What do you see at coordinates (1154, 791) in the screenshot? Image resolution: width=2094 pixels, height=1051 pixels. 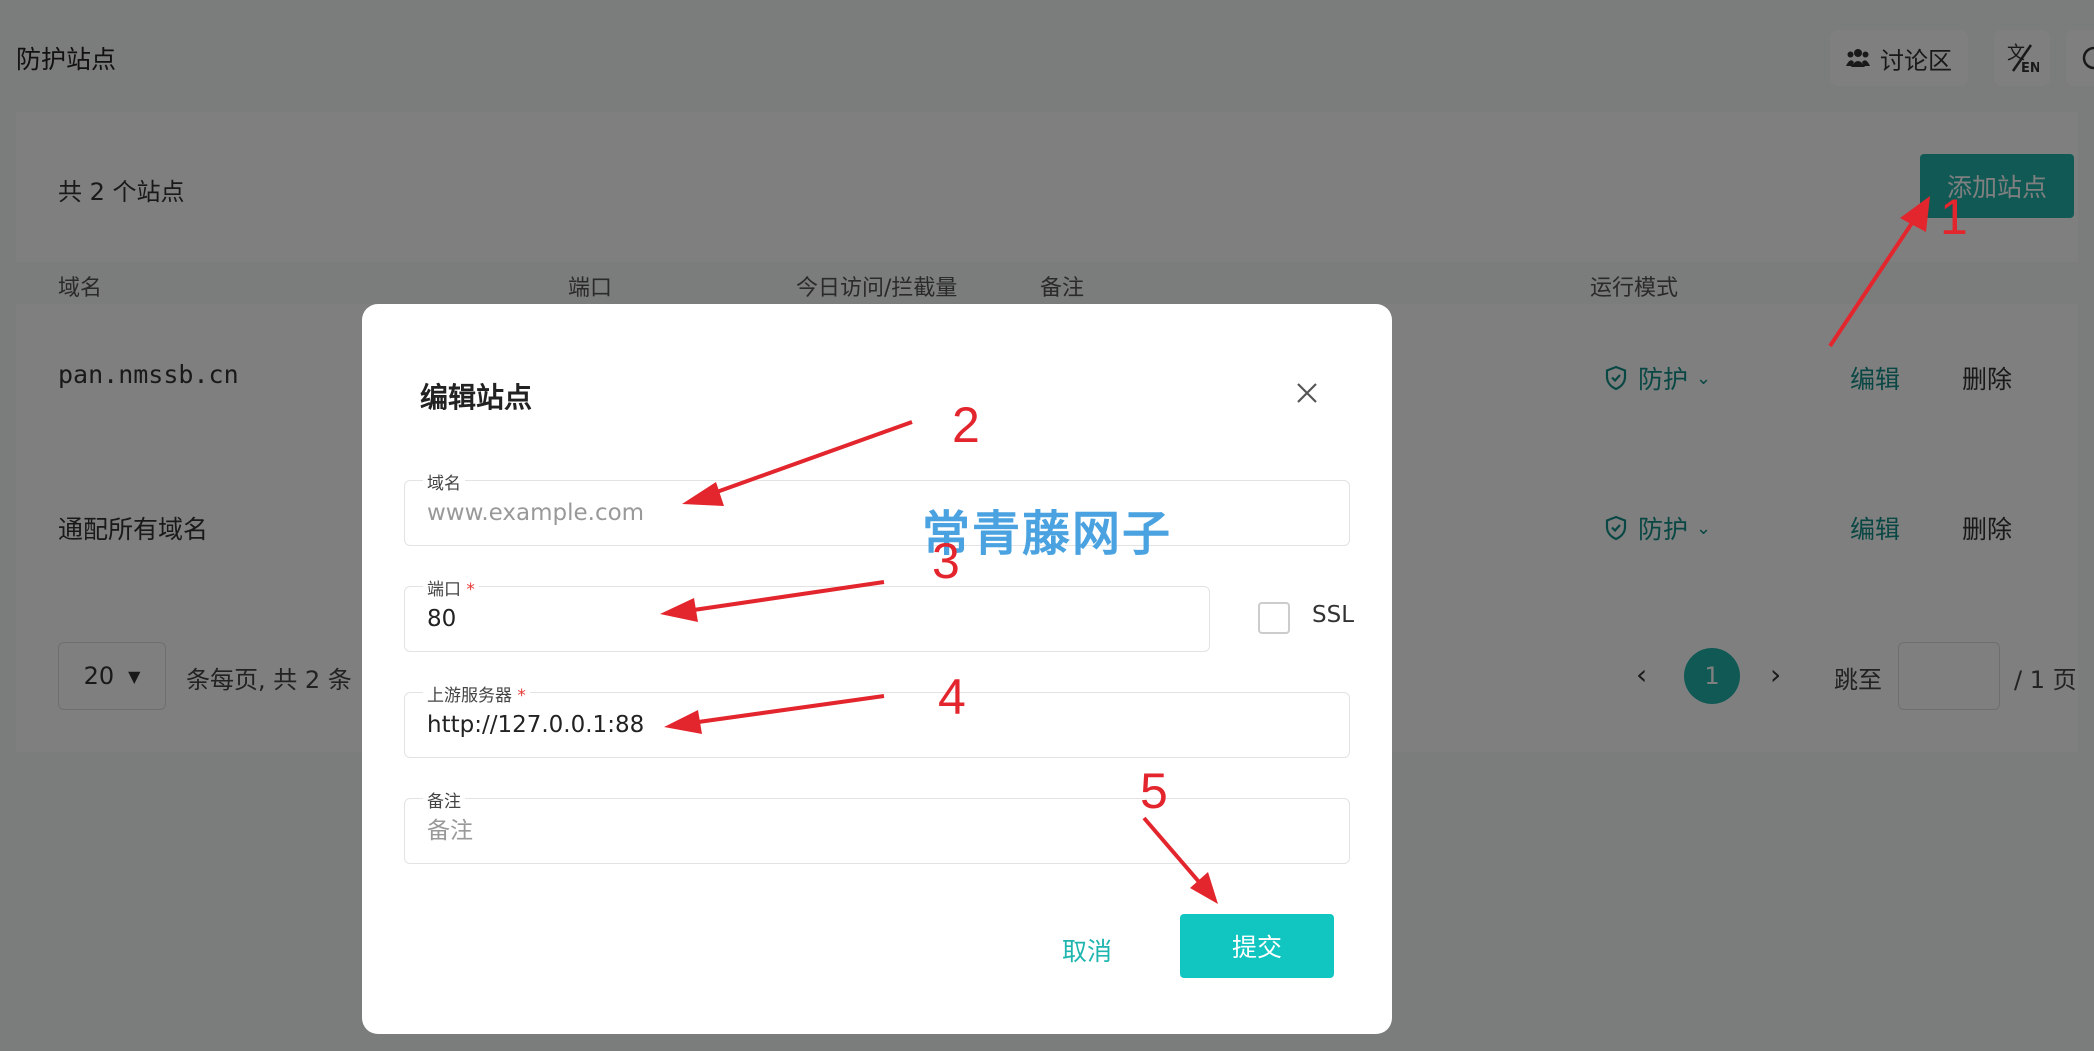 I see `annotation-number: 5` at bounding box center [1154, 791].